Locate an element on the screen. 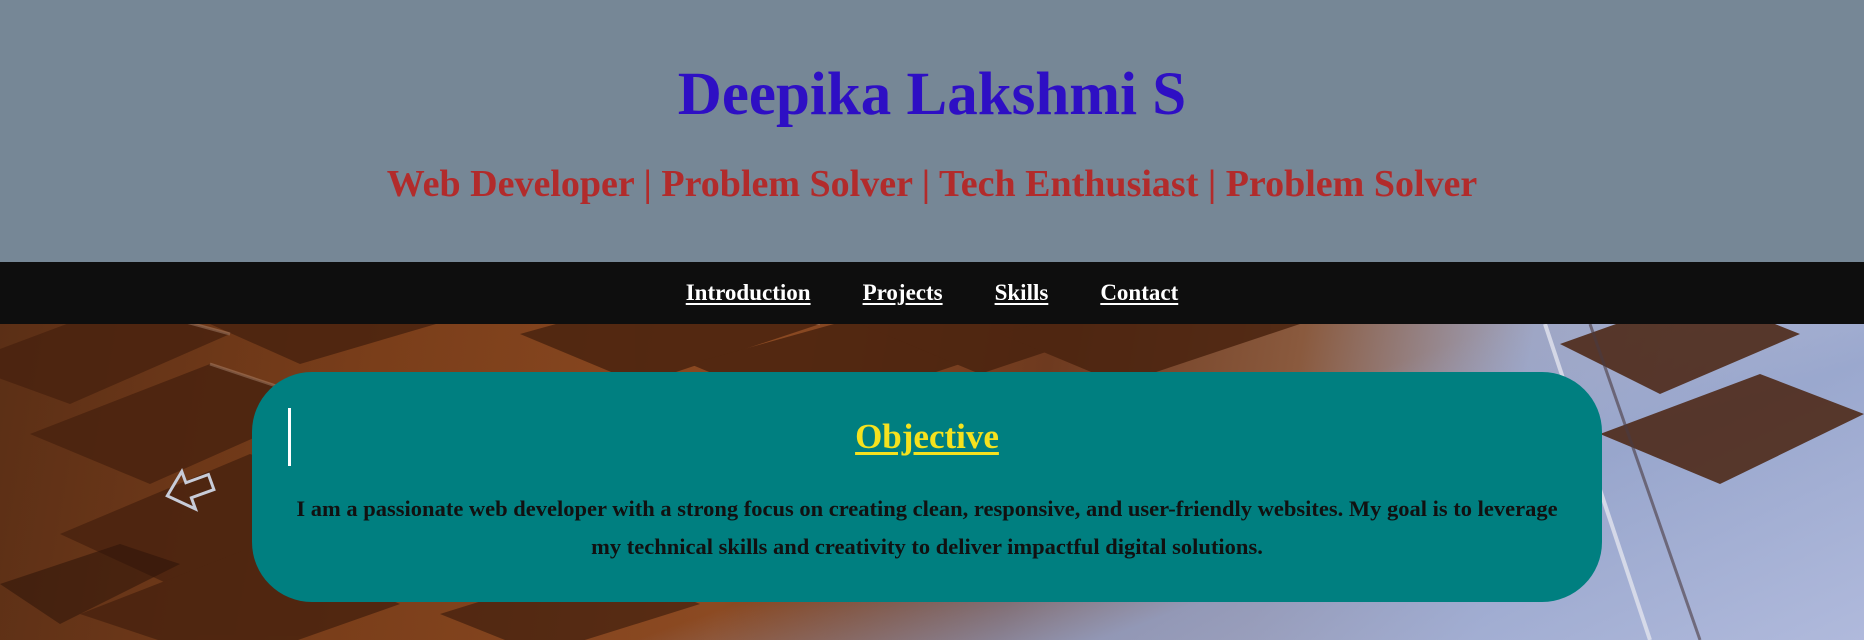  site-title: Deepika Lakshmi S is located at coordinates (932, 94).